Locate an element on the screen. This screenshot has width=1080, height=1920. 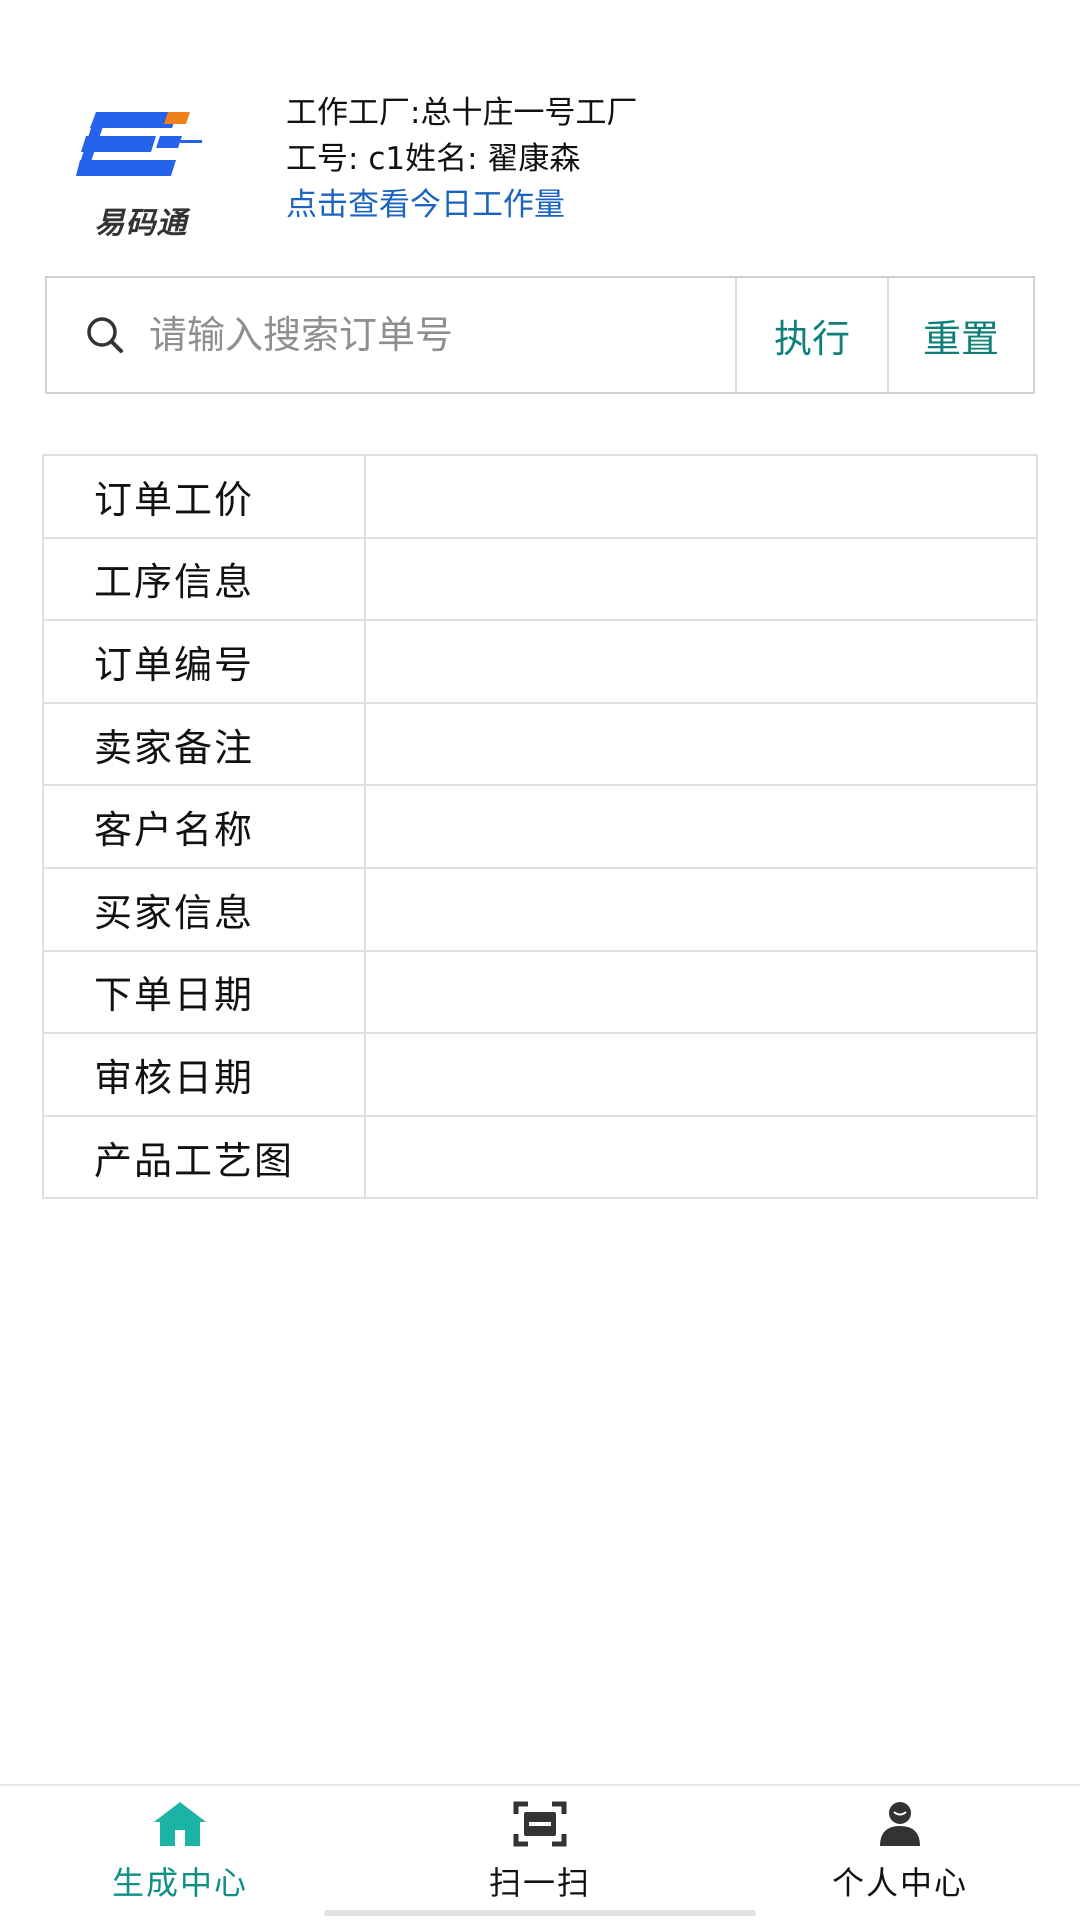
today-workload-link: 点击查看今日工作量 is located at coordinates (636, 205).